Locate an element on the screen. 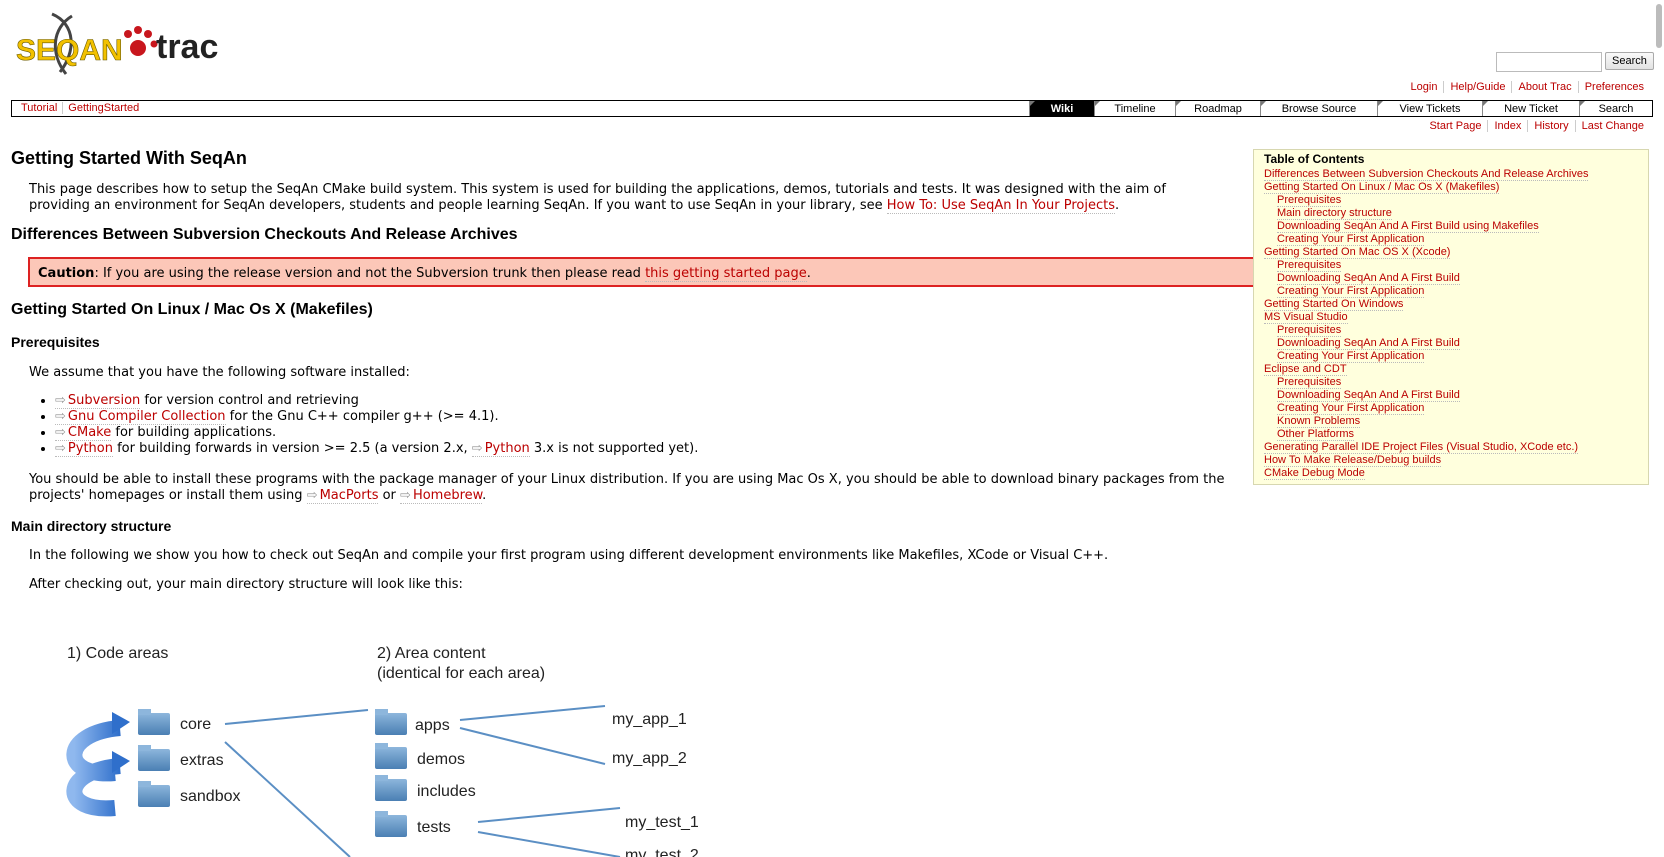  logo-seqan-text: SEQAN is located at coordinates (69, 50).